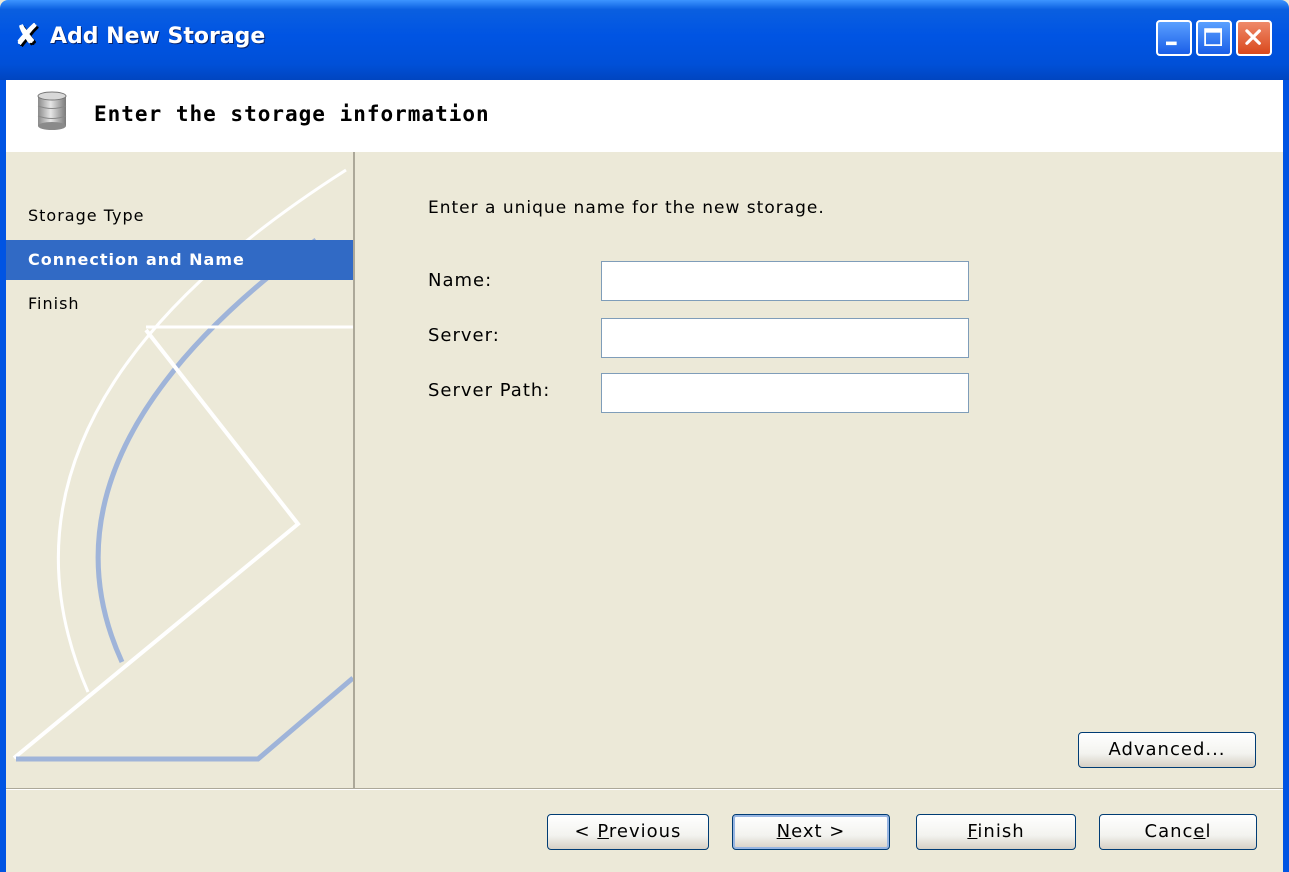 This screenshot has width=1289, height=872. Describe the element at coordinates (292, 114) in the screenshot. I see `page-title: Enter the storage information` at that location.